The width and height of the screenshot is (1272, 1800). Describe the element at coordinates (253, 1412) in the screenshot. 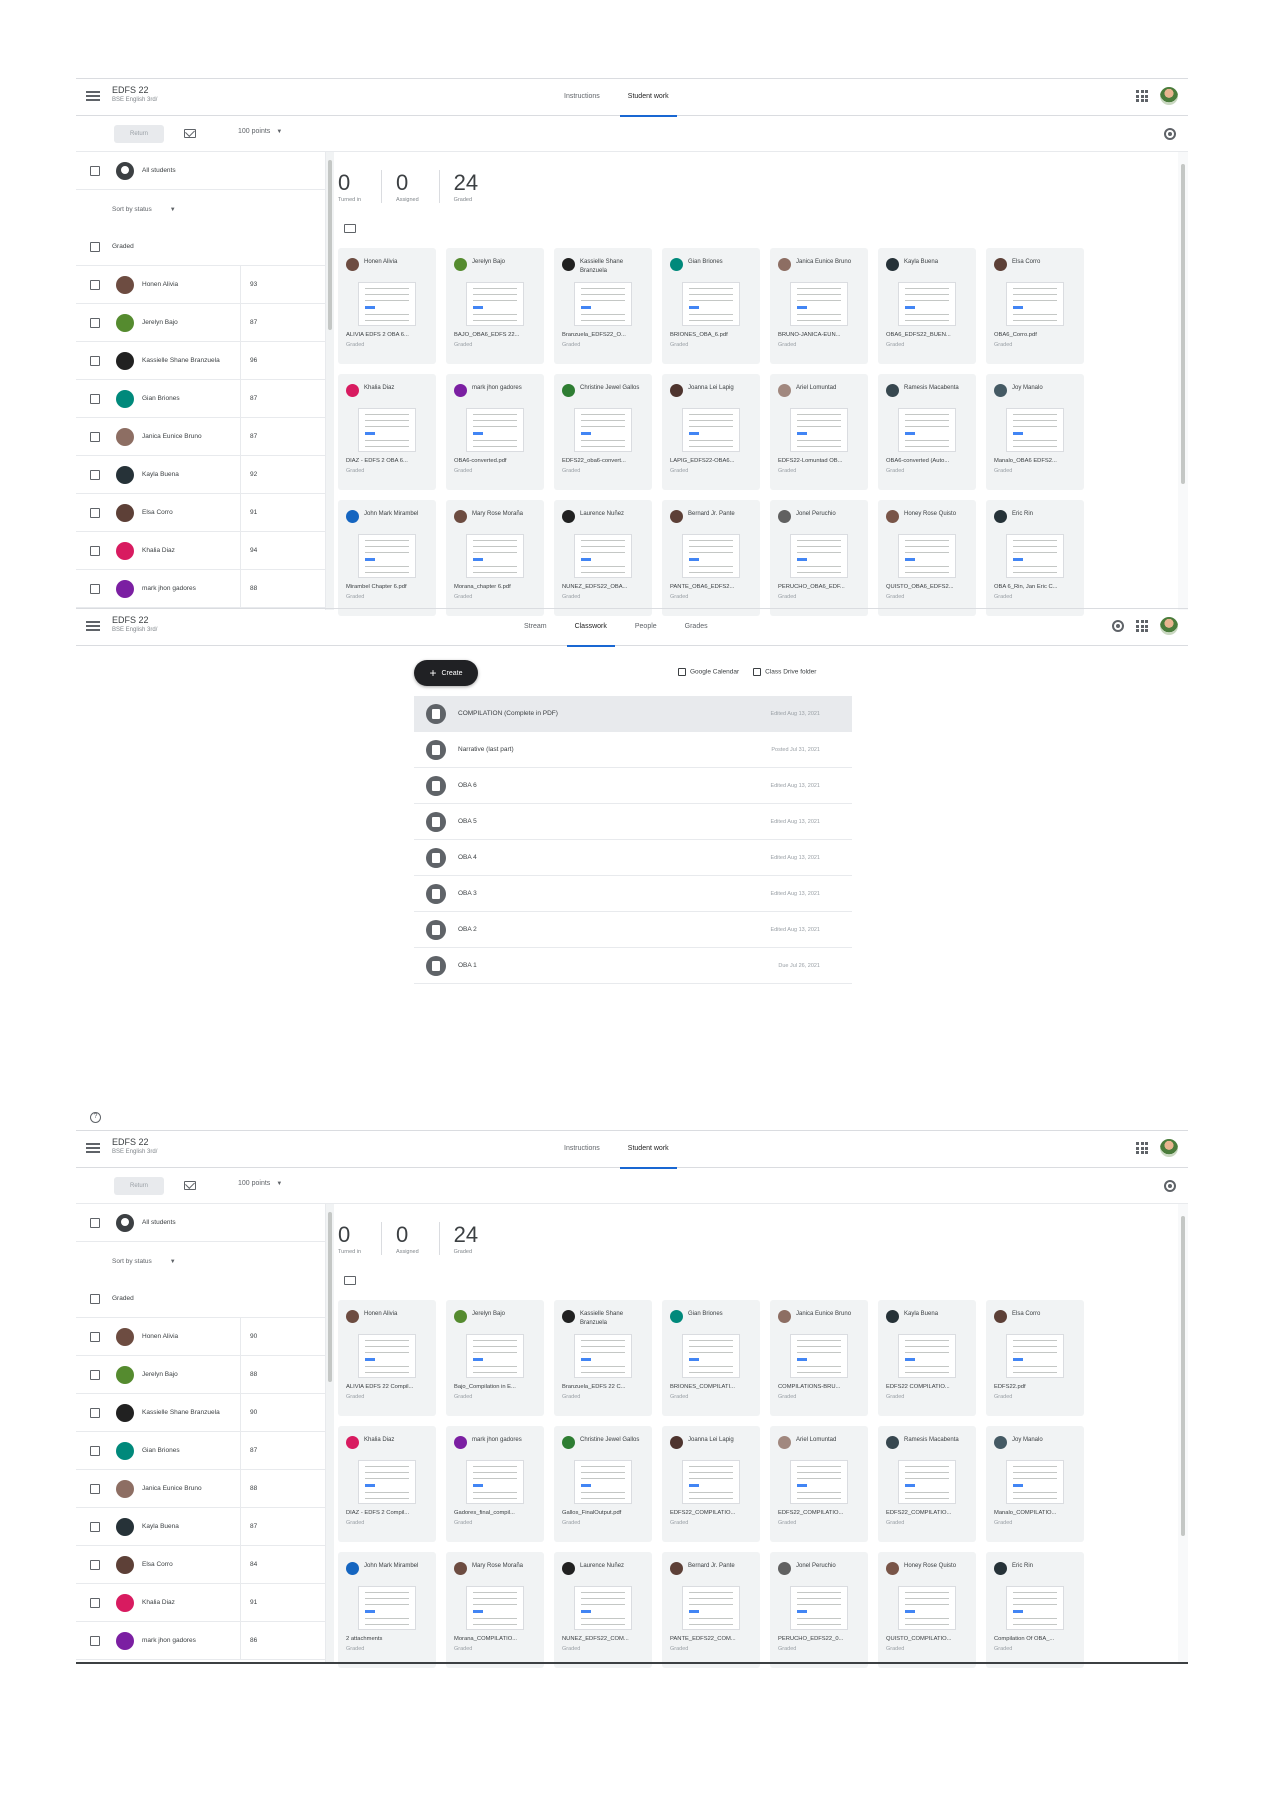

I see `student-grade: 90` at that location.